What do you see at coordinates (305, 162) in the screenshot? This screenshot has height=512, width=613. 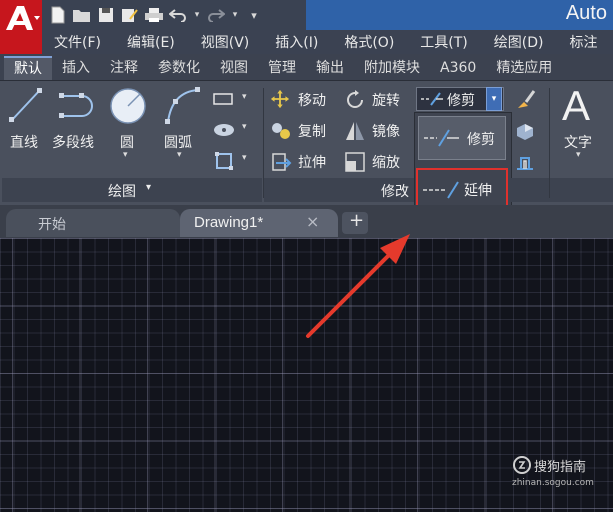 I see `stretch-button: 拉伸` at bounding box center [305, 162].